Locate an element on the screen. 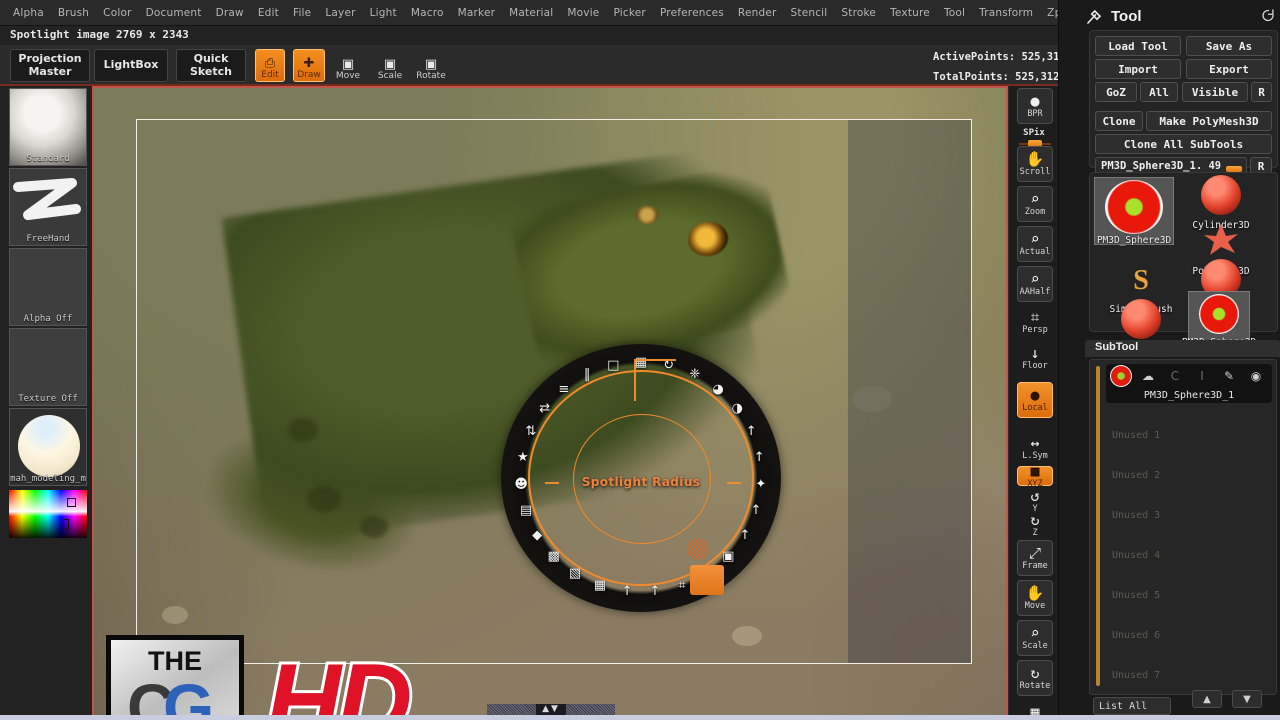 Image resolution: width=1280 pixels, height=720 pixels. arrow-t5-icon: ↑ is located at coordinates (655, 592).